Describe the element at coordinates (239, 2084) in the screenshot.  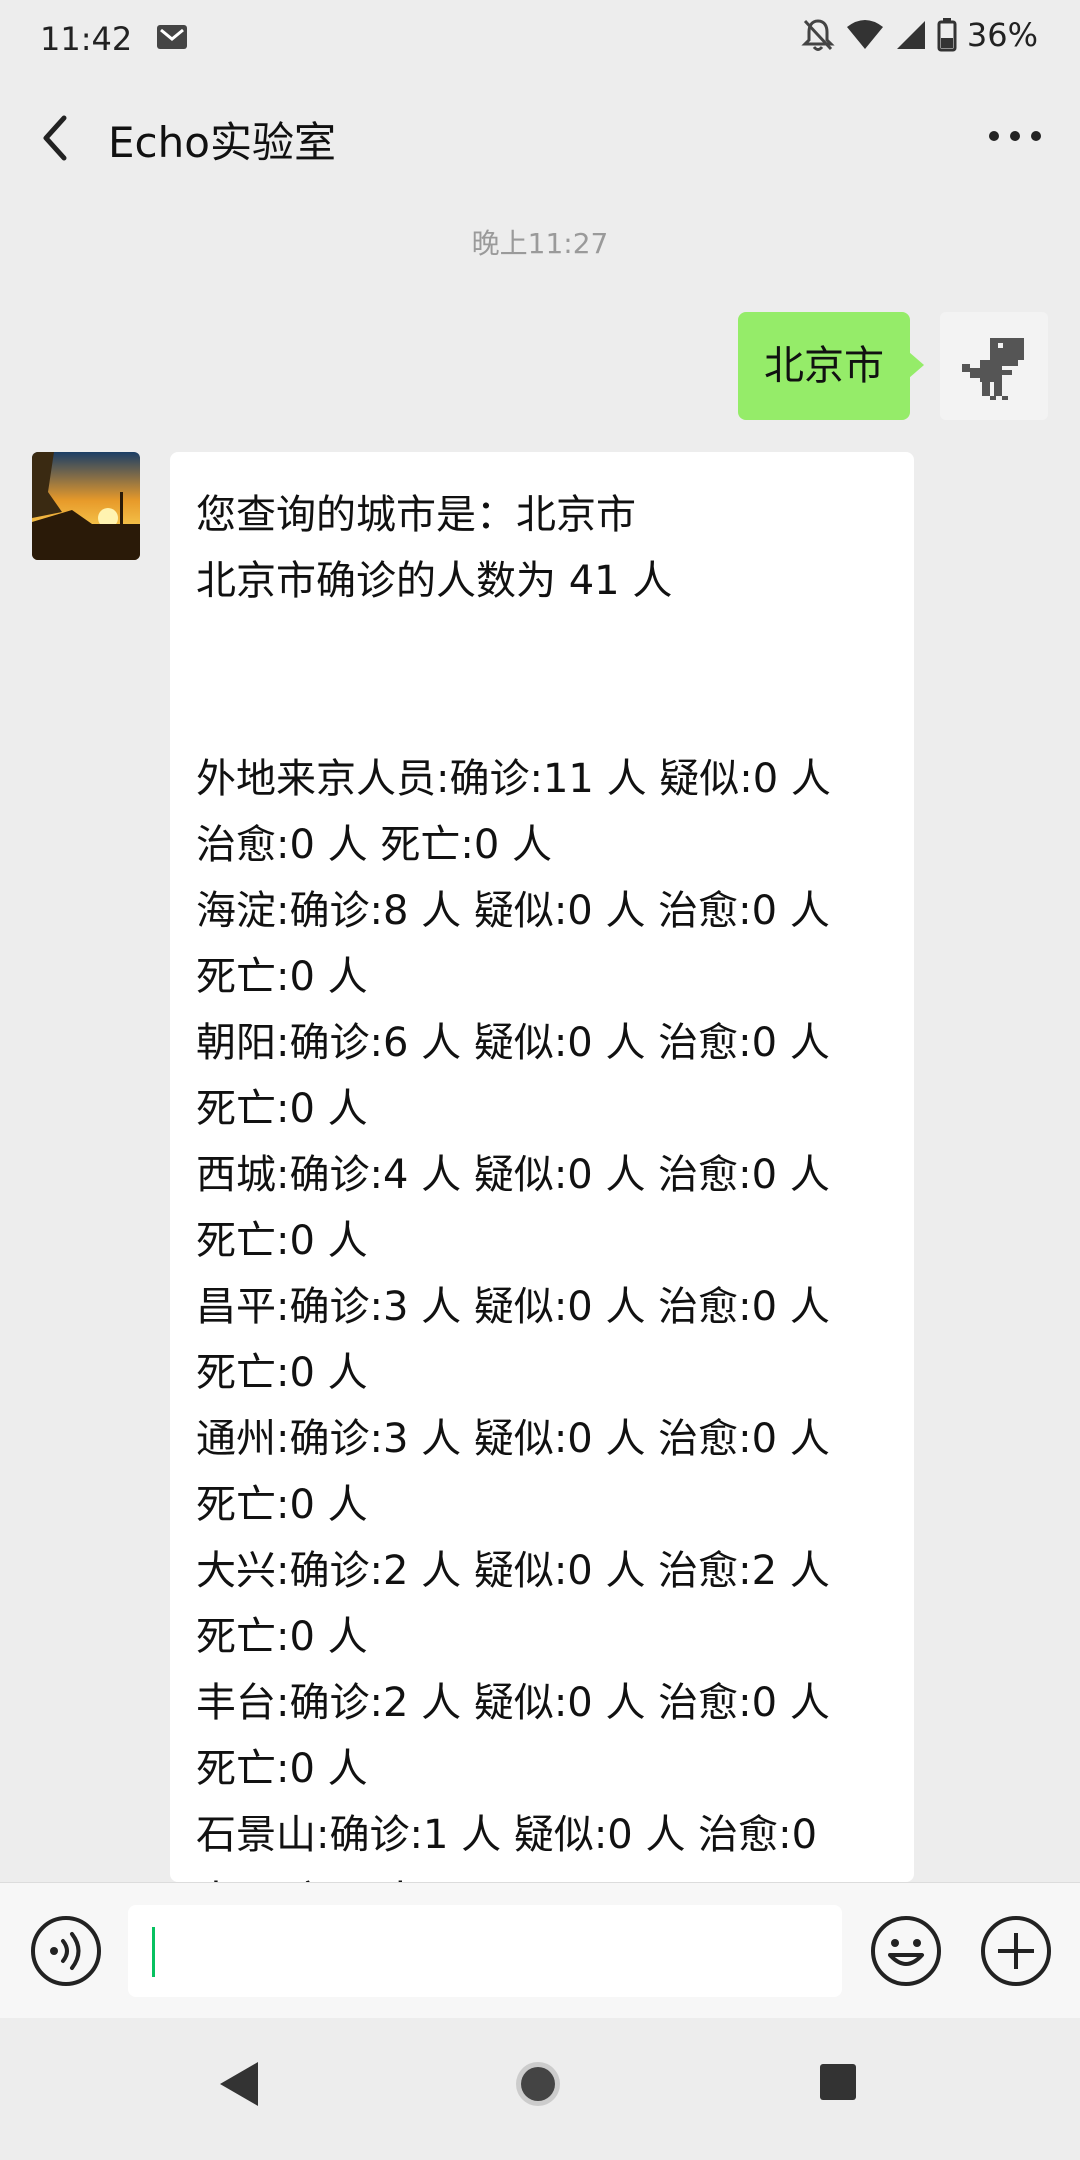
I see `nav-back-icon` at that location.